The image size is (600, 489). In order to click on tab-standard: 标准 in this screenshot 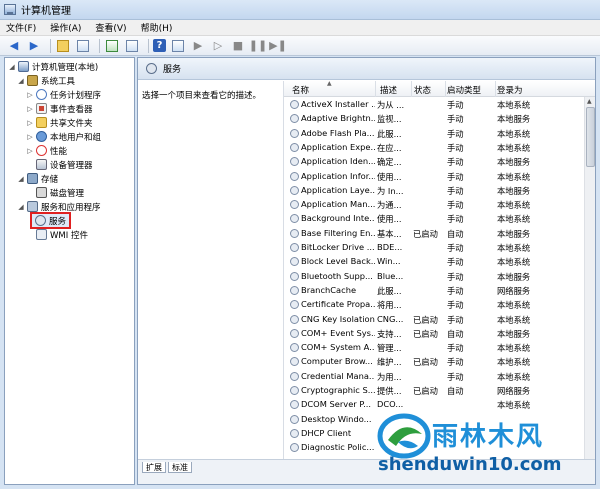, I will do `click(180, 467)`.